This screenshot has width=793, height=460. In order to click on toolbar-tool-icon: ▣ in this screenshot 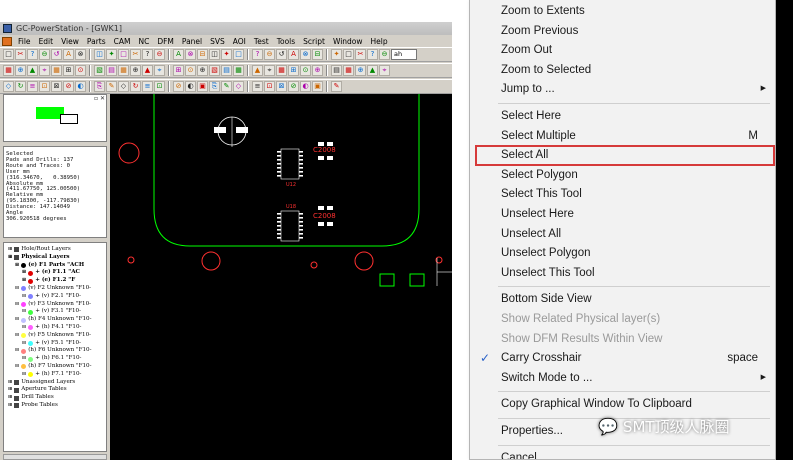, I will do `click(202, 86)`.